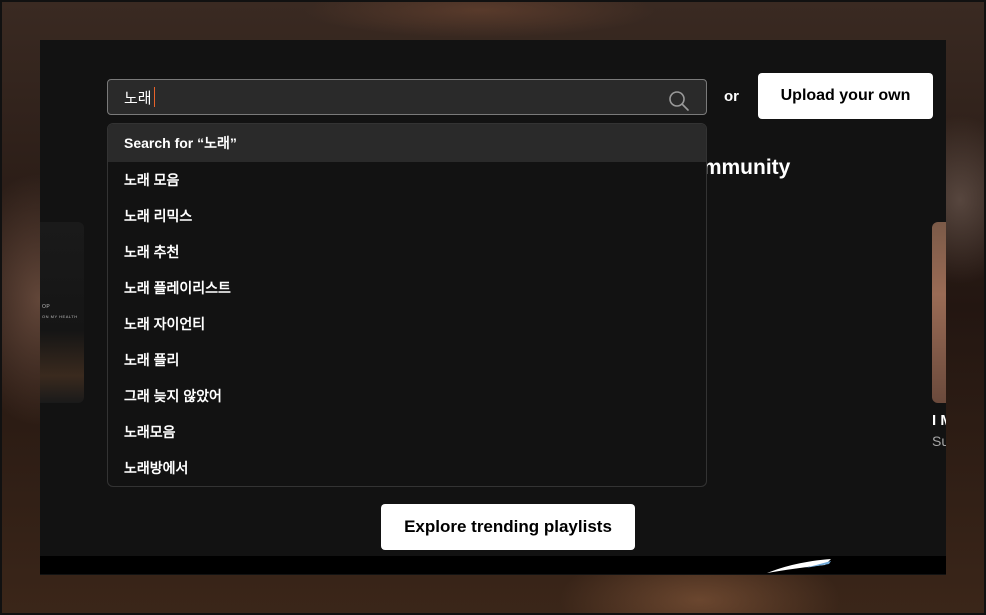  What do you see at coordinates (46, 307) in the screenshot?
I see `card-left-line1: OP` at bounding box center [46, 307].